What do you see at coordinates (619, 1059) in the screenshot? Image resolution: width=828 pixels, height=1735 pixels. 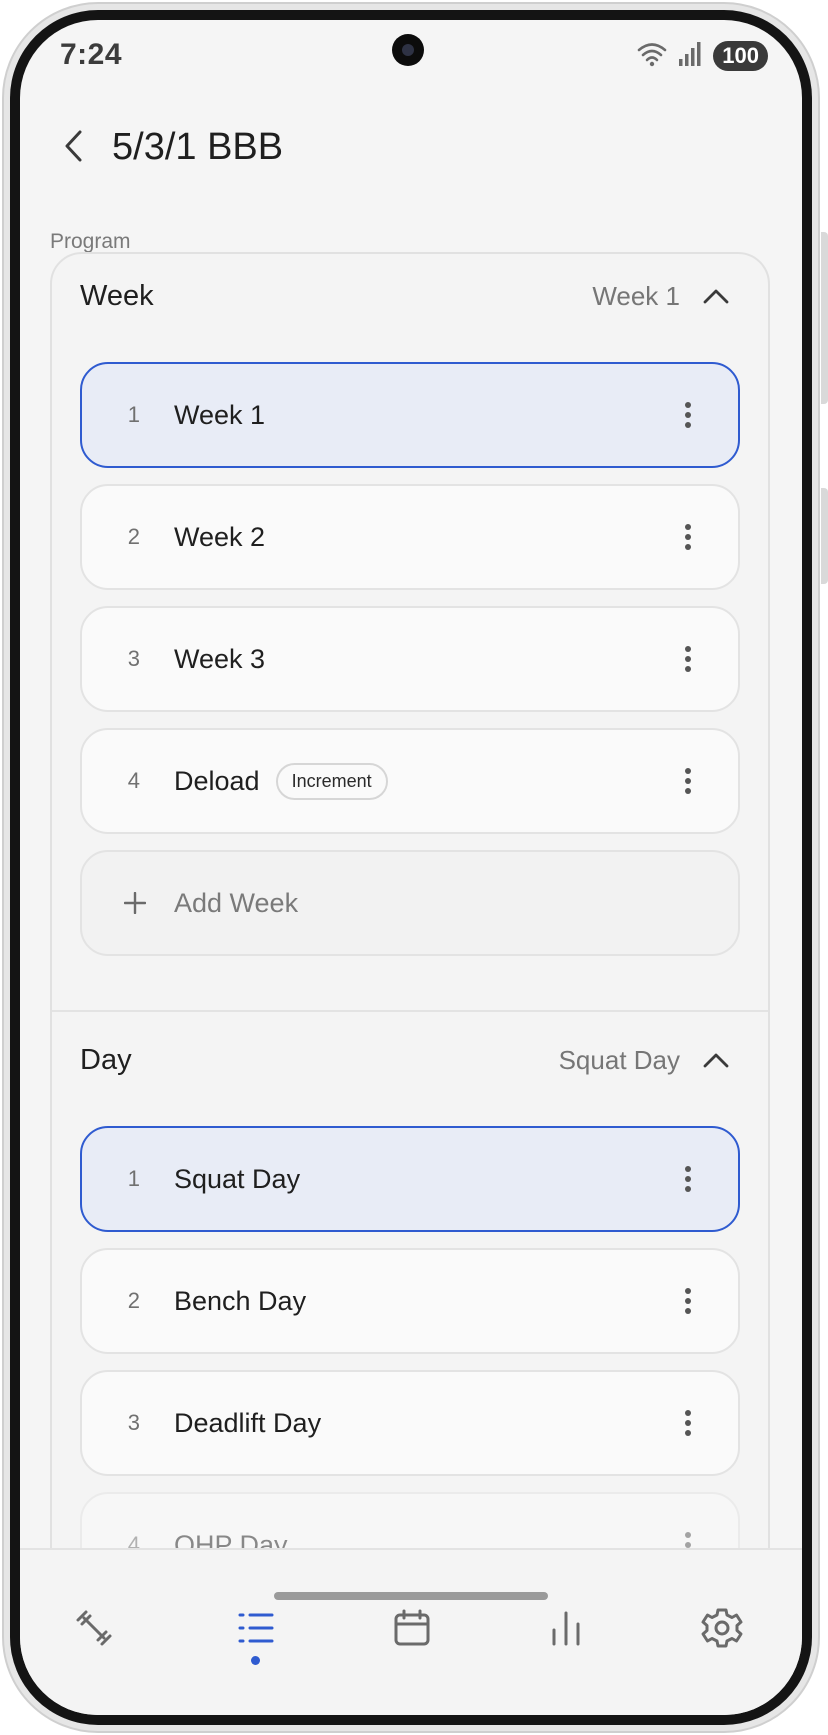 I see `day-selected-value: Squat Day` at bounding box center [619, 1059].